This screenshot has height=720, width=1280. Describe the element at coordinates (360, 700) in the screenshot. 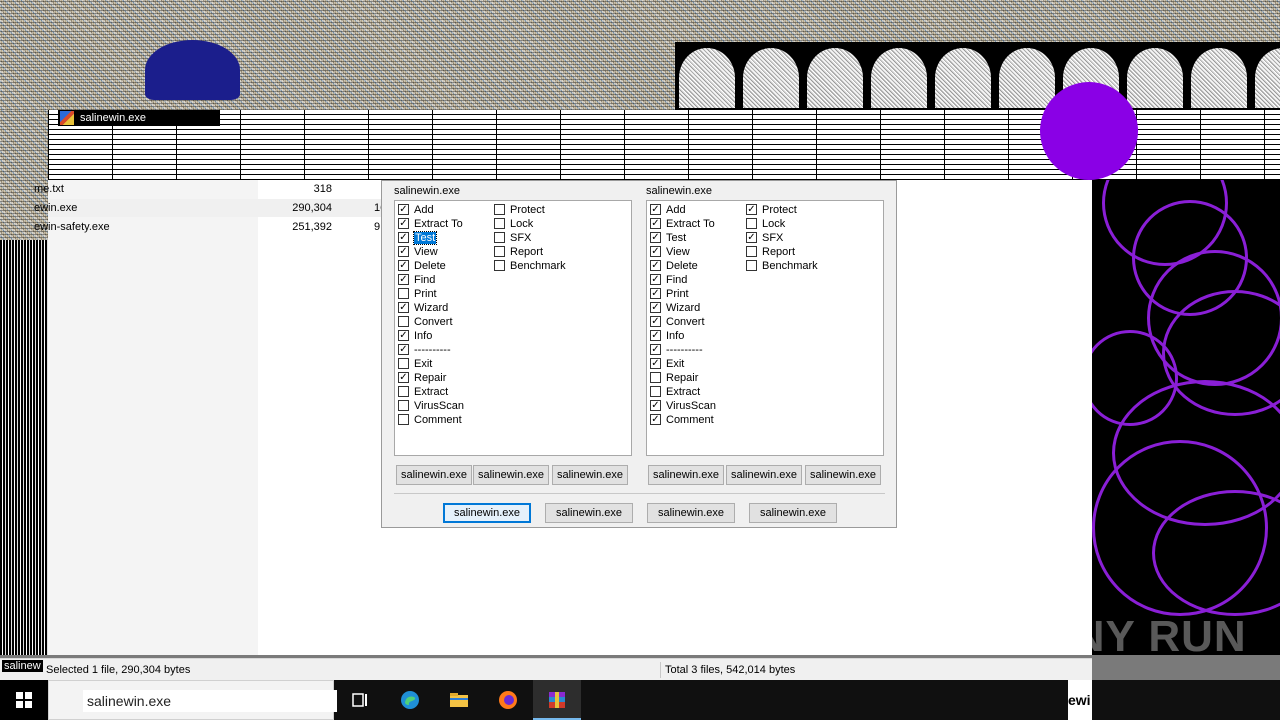

I see `task-view-button` at that location.